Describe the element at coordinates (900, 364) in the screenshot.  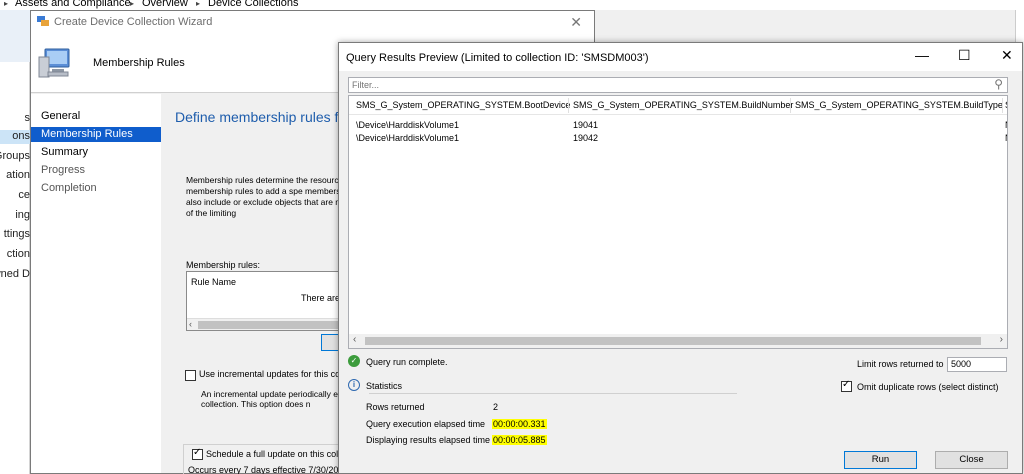
I see `limit-rows-label: Limit rows returned to` at that location.